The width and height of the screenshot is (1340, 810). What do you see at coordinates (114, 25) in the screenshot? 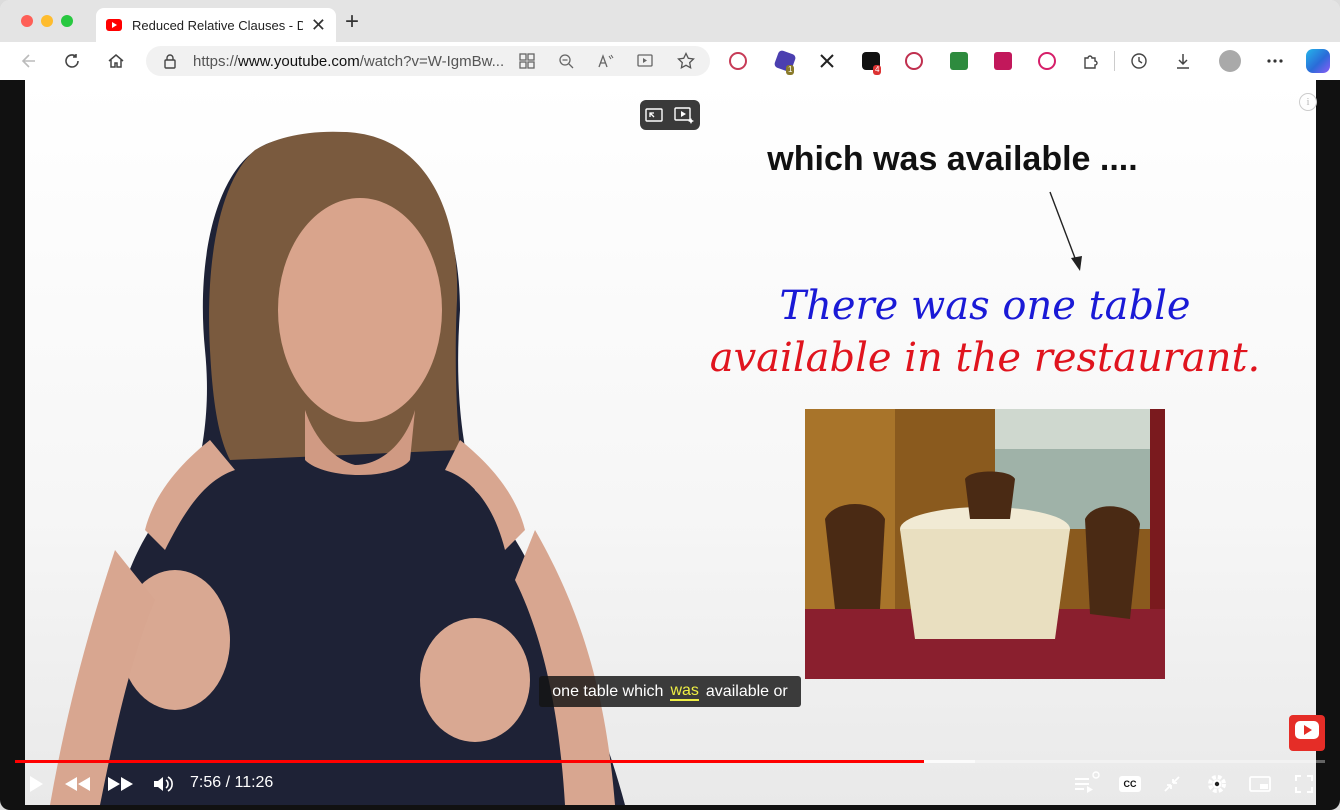
I see `youtube-favicon-icon` at bounding box center [114, 25].